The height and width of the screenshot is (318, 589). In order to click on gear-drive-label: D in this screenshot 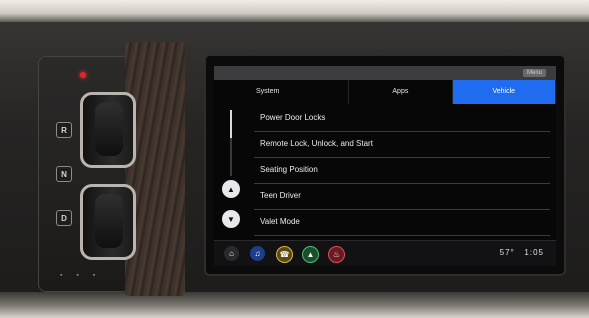, I will do `click(64, 218)`.